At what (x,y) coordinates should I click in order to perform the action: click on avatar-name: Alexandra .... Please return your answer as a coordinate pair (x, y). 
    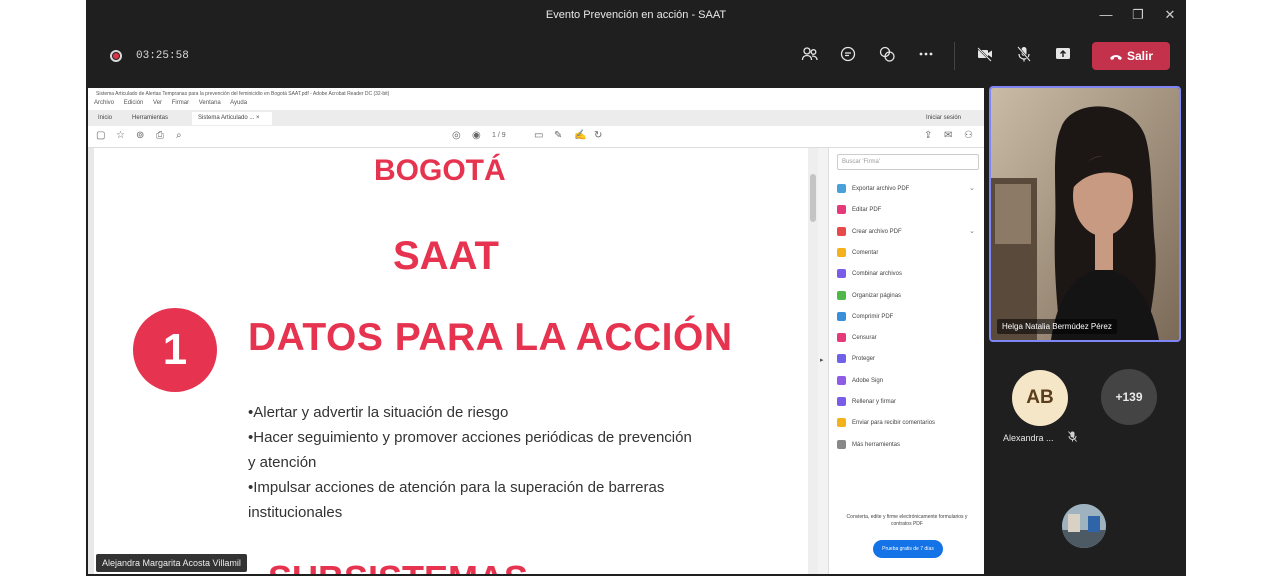
    Looking at the image, I should click on (1028, 438).